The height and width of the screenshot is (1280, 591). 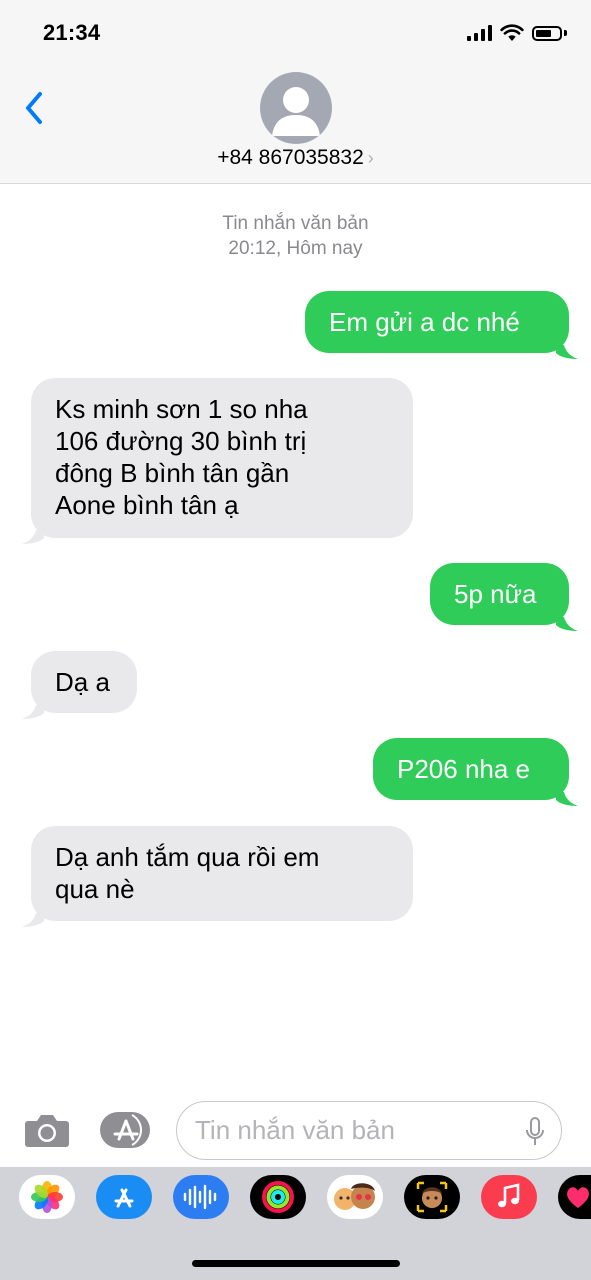 I want to click on activity-app-button, so click(x=278, y=1197).